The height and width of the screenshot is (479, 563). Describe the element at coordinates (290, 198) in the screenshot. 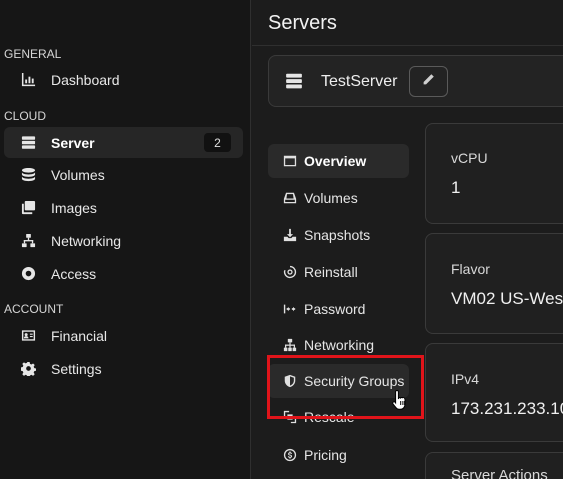

I see `hdd-icon` at that location.